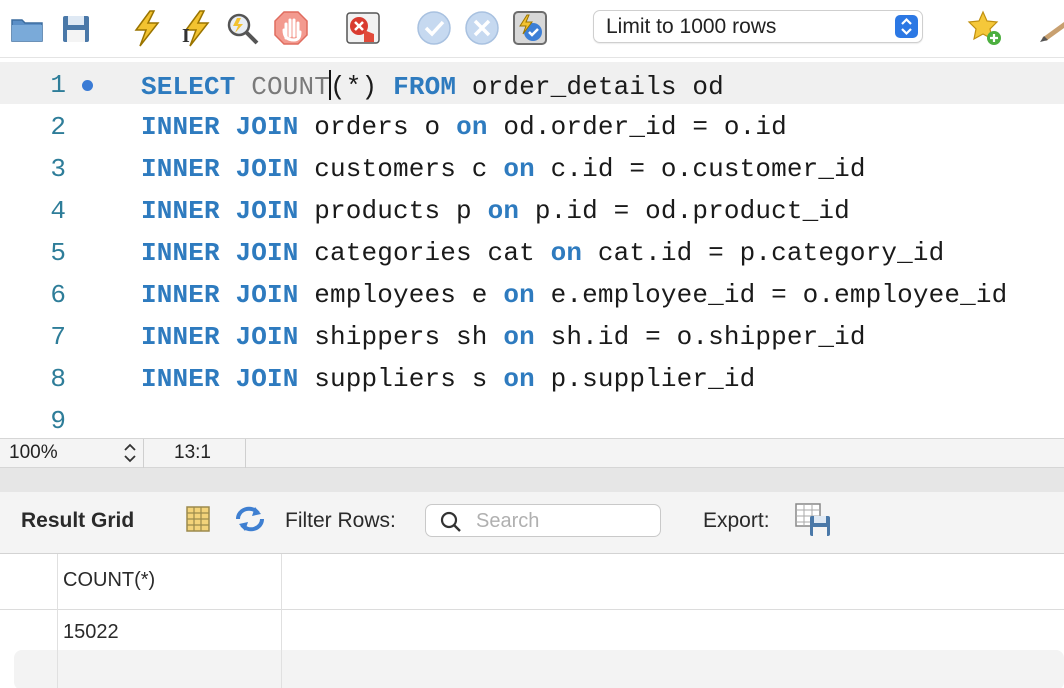 Image resolution: width=1064 pixels, height=688 pixels. What do you see at coordinates (198, 519) in the screenshot?
I see `grid-view-icon` at bounding box center [198, 519].